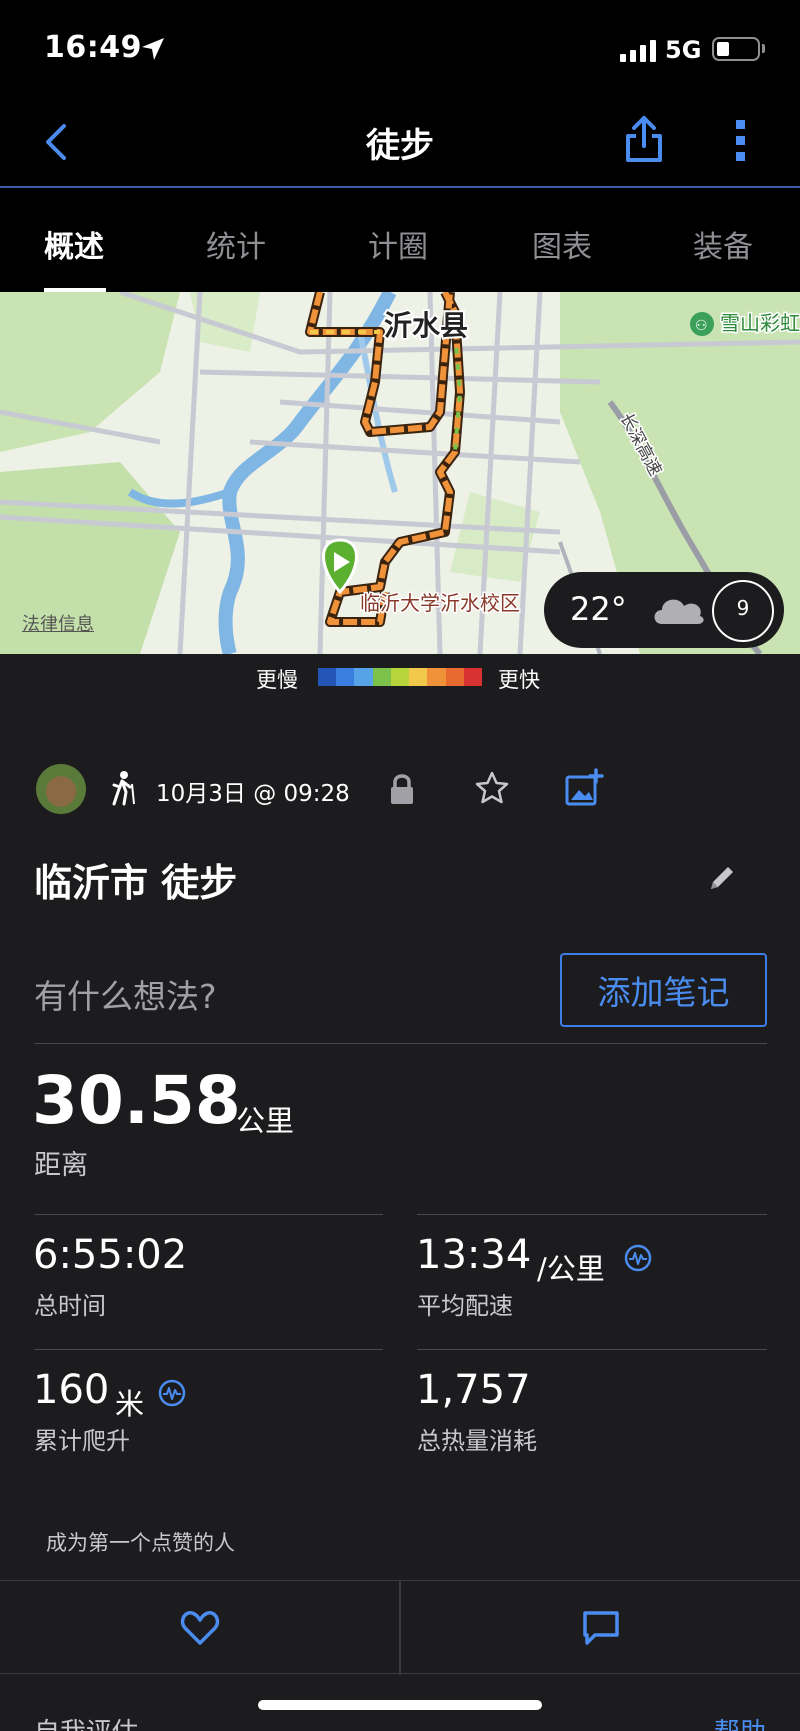 Image resolution: width=800 pixels, height=1731 pixels. Describe the element at coordinates (474, 1255) in the screenshot. I see `avg-pace-value: 13:34` at that location.